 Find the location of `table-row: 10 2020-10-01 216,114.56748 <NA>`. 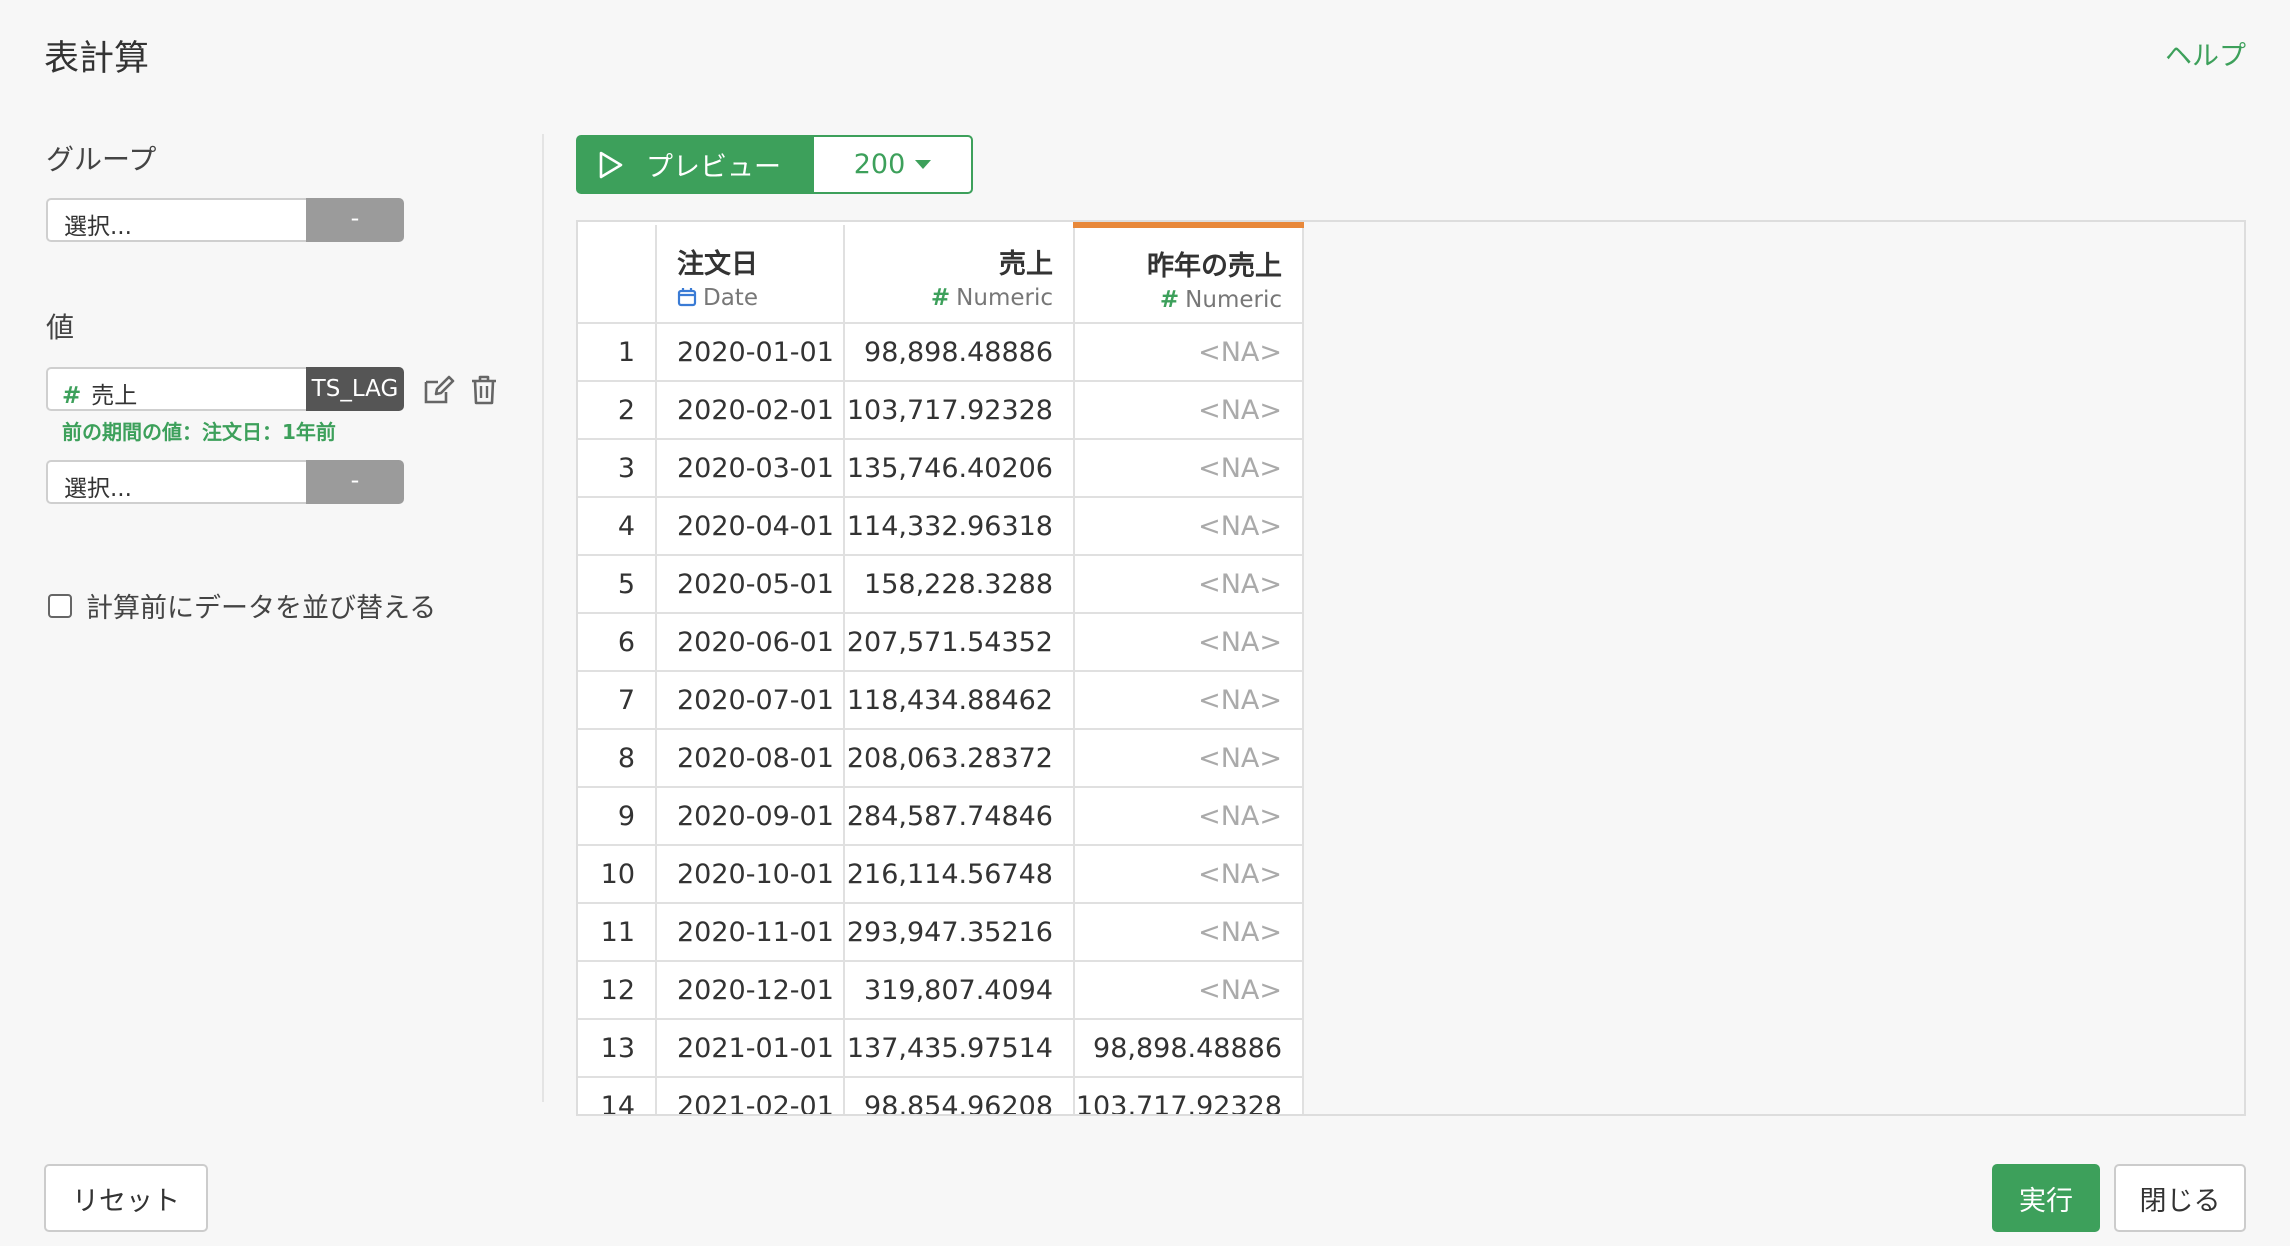

table-row: 10 2020-10-01 216,114.56748 <NA> is located at coordinates (941, 874).